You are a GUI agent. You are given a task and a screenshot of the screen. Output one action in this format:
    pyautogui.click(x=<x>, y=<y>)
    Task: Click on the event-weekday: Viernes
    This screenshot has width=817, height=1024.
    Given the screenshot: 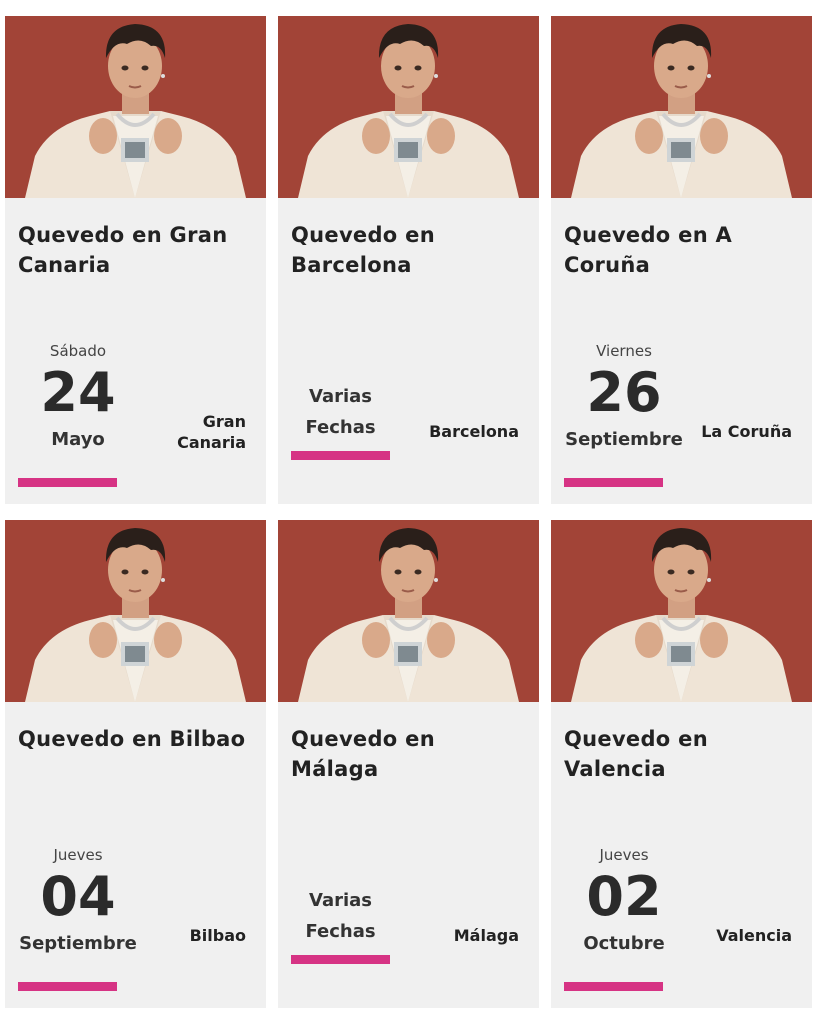 What is the action you would take?
    pyautogui.click(x=624, y=351)
    